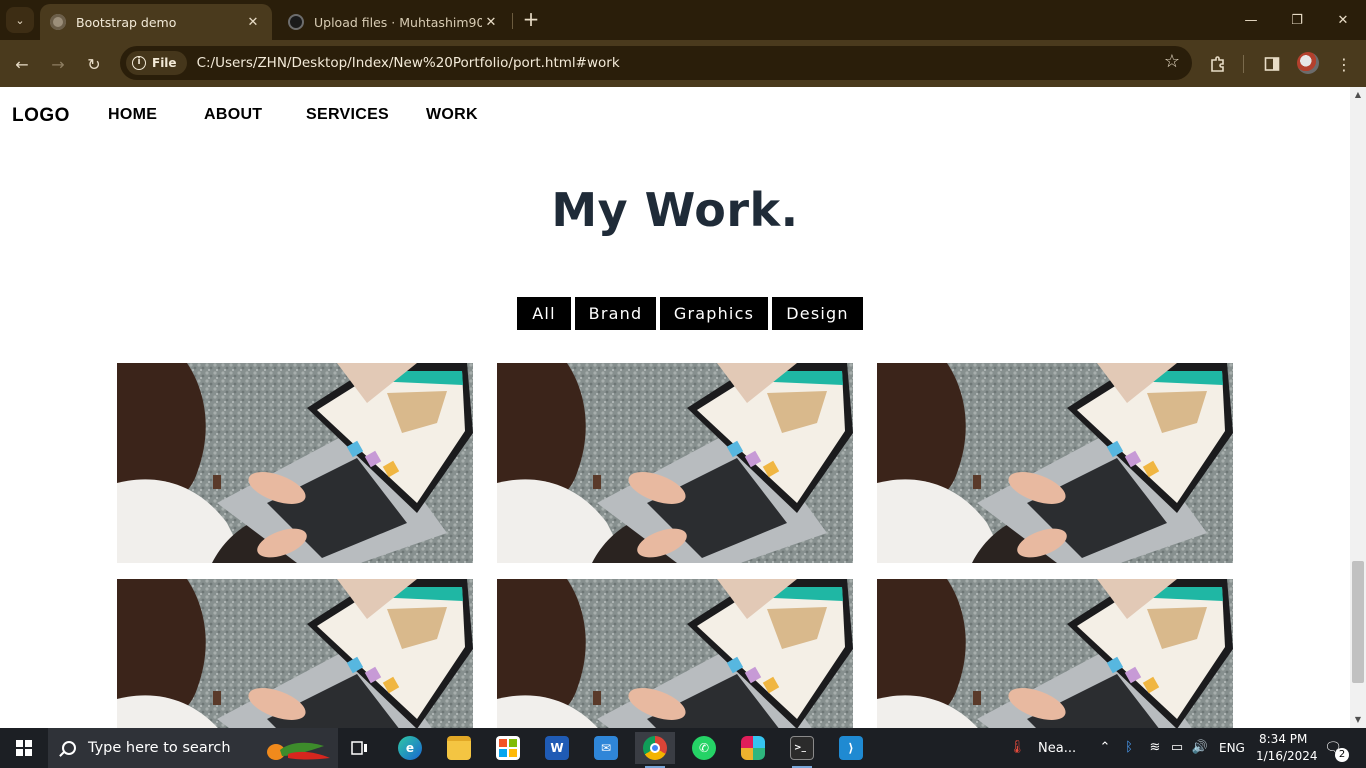 Image resolution: width=1366 pixels, height=768 pixels. Describe the element at coordinates (851, 748) in the screenshot. I see `vscode-icon: ⟩` at that location.